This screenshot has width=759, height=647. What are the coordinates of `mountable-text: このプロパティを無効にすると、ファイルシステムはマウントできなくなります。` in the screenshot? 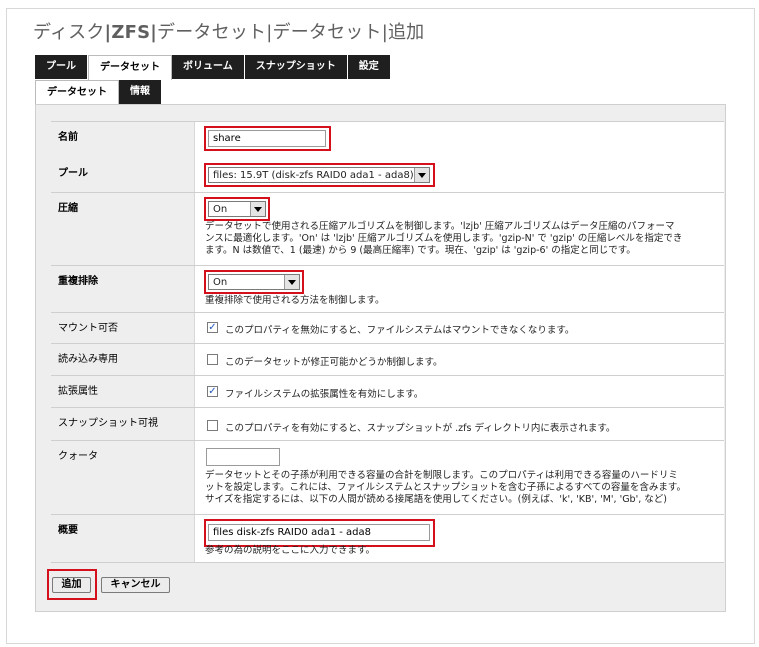 It's located at (400, 330).